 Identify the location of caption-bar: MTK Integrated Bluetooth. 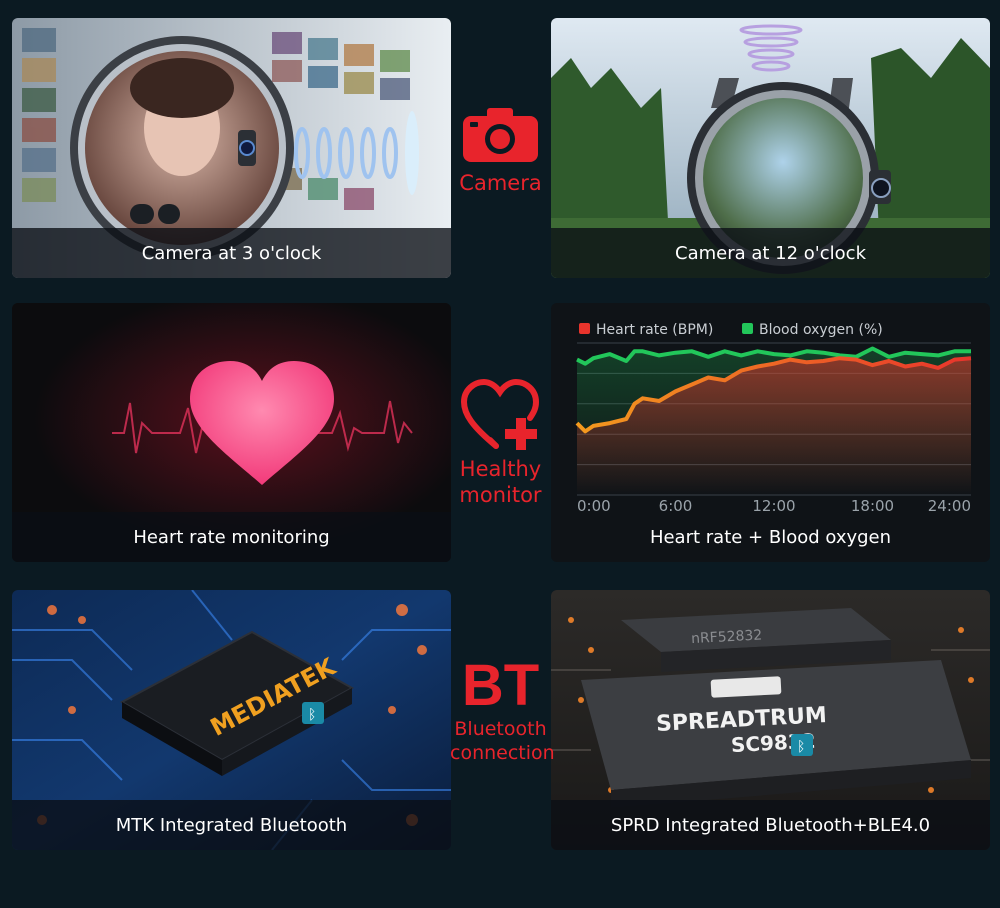
(231, 825).